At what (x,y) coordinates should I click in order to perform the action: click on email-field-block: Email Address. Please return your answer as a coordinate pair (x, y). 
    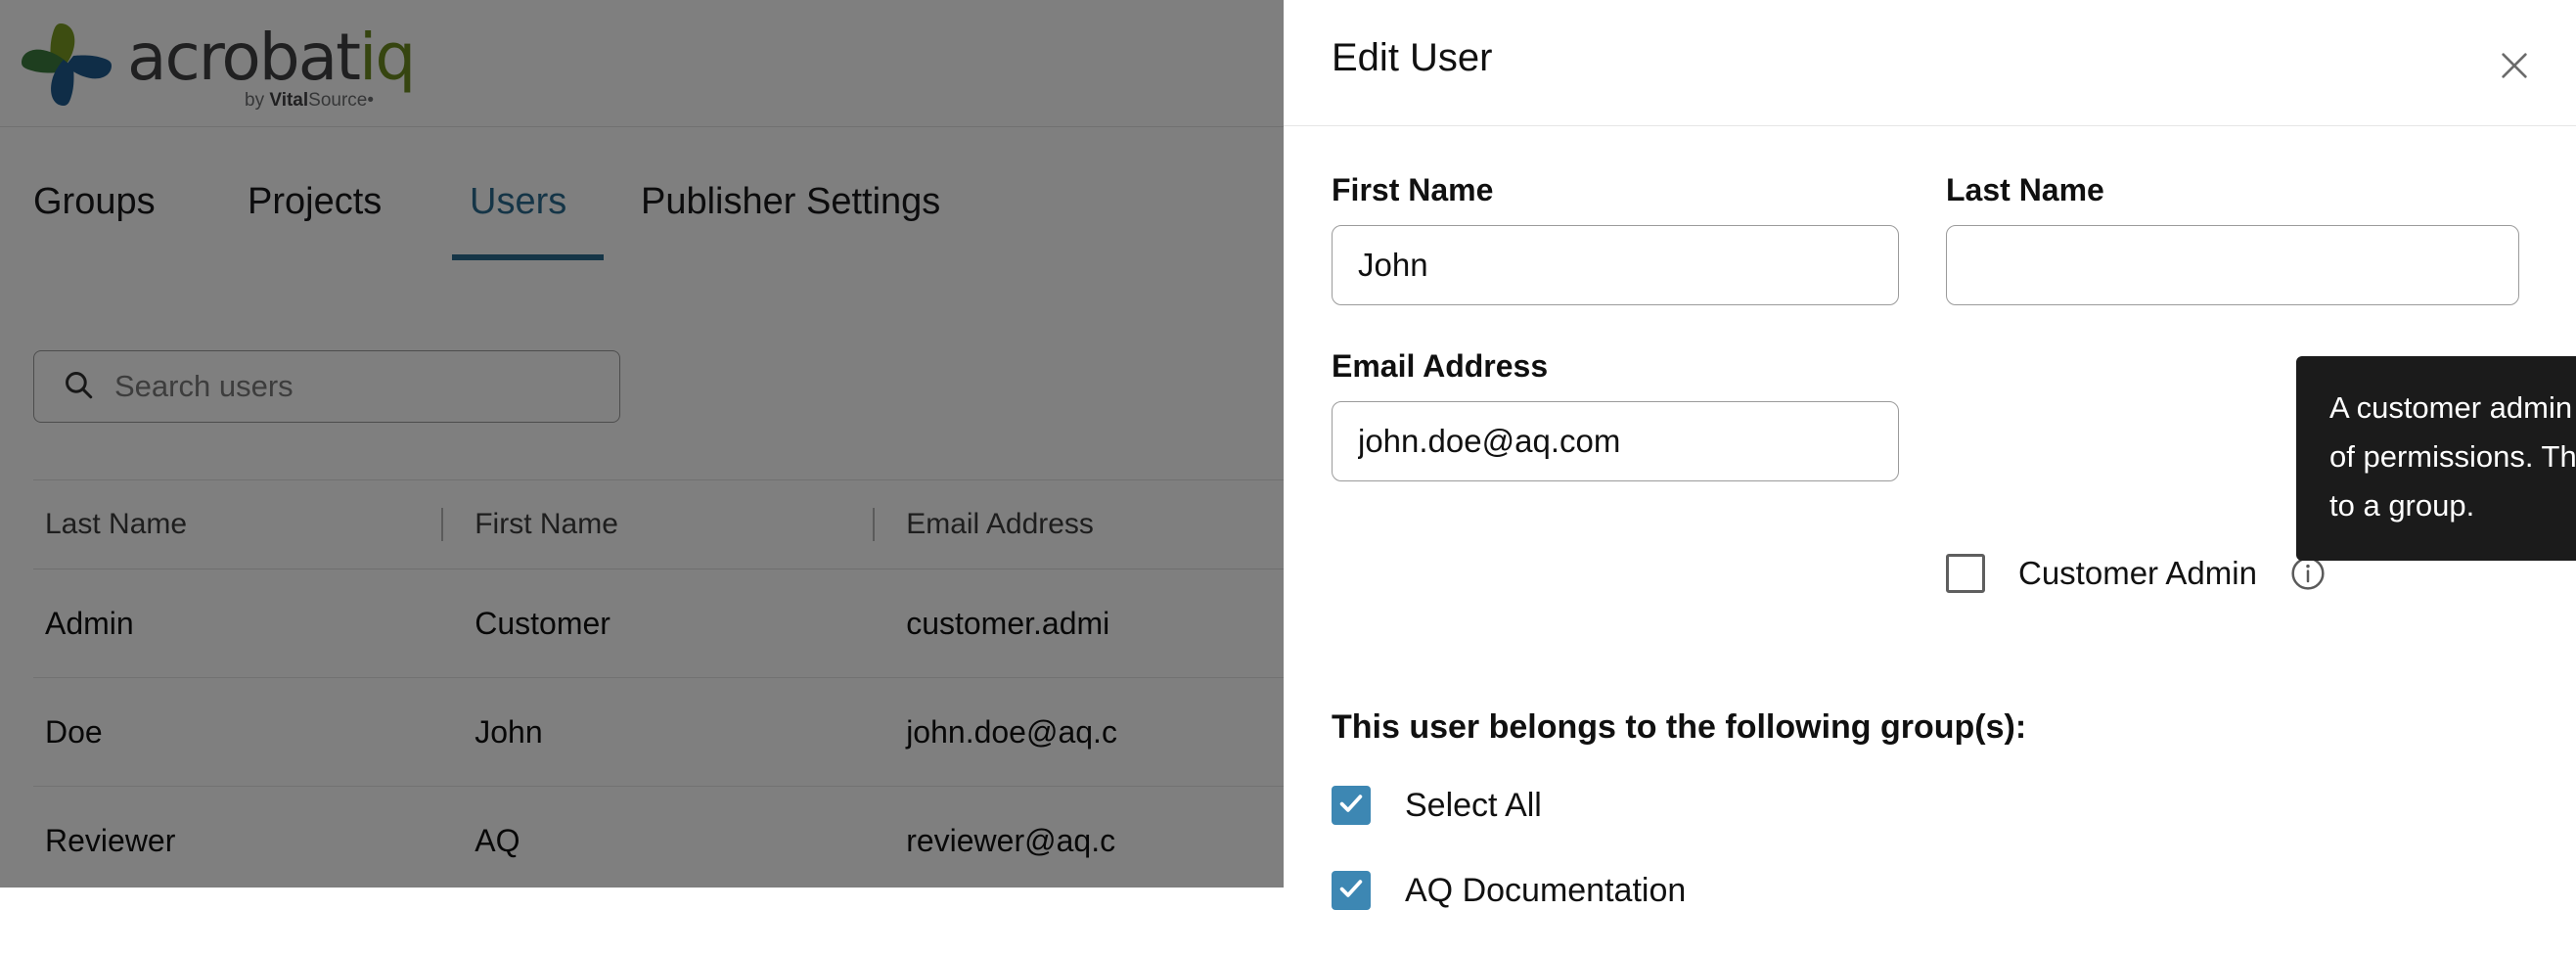
    Looking at the image, I should click on (1615, 414).